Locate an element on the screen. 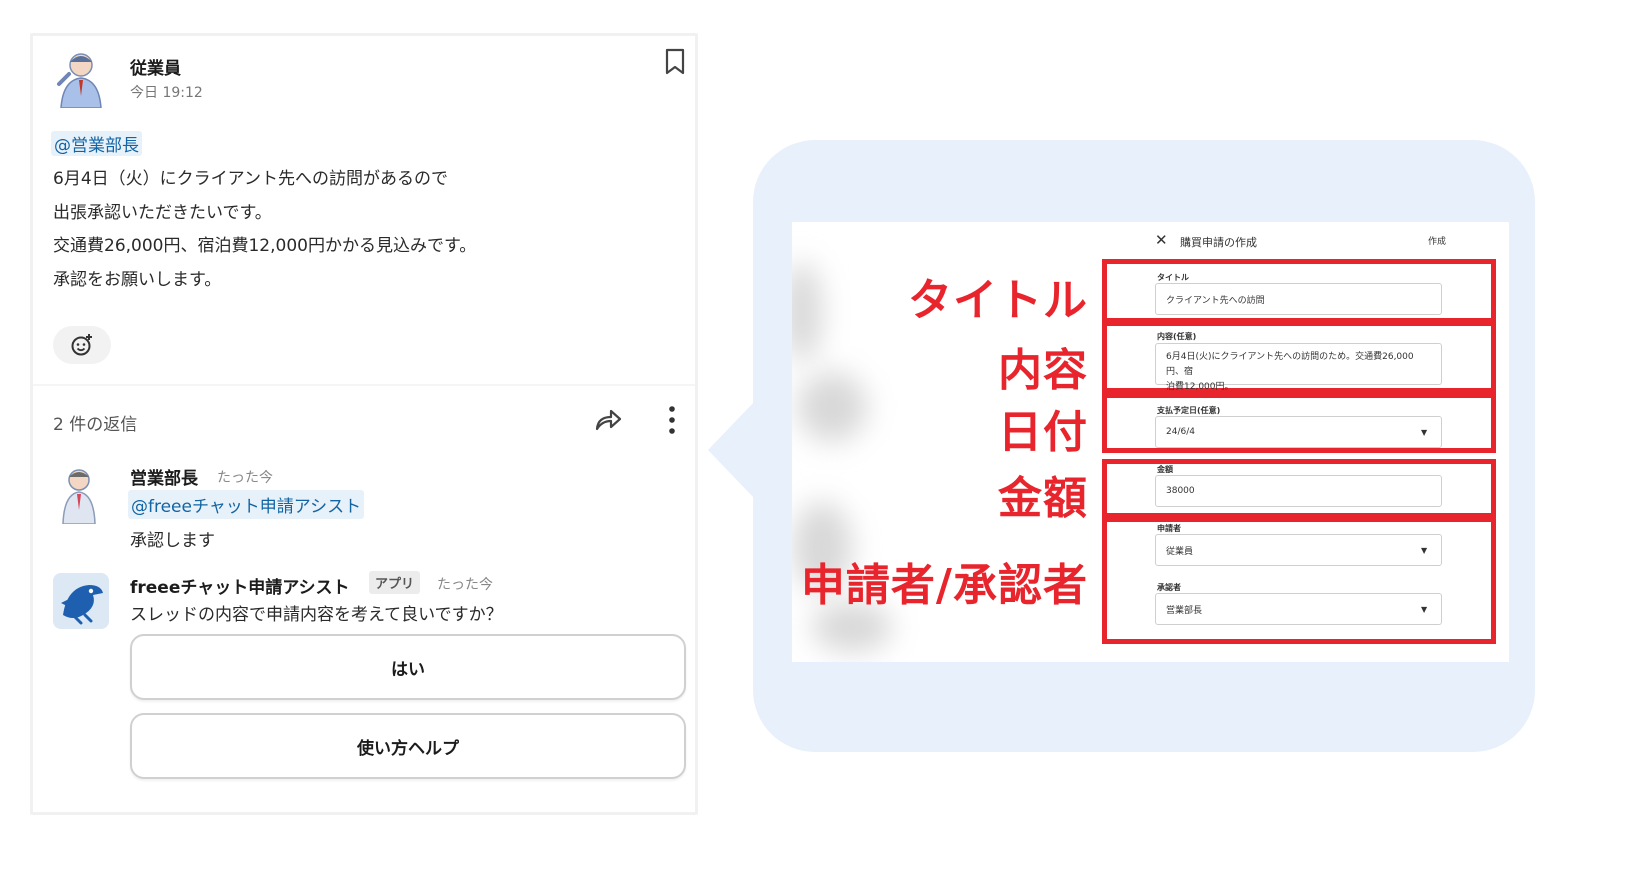 The width and height of the screenshot is (1652, 883). post-line: 出張承認いただきたいです。 is located at coordinates (162, 212).